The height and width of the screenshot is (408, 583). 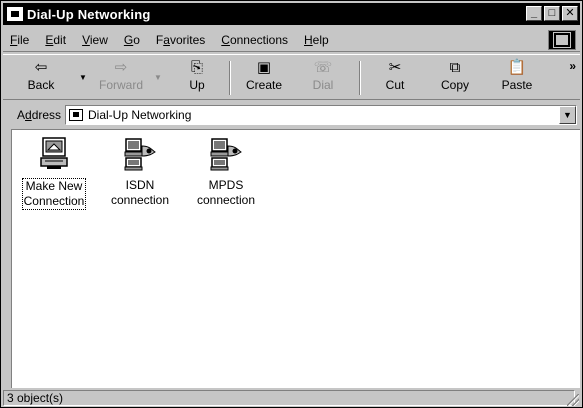 I want to click on menu-favorites-mnemonic: a, so click(x=166, y=39).